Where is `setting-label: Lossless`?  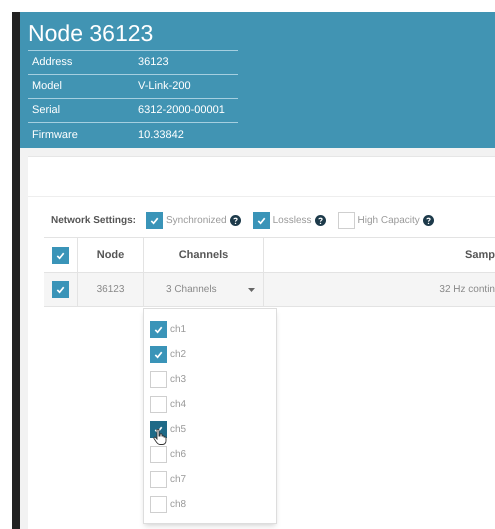
setting-label: Lossless is located at coordinates (292, 221).